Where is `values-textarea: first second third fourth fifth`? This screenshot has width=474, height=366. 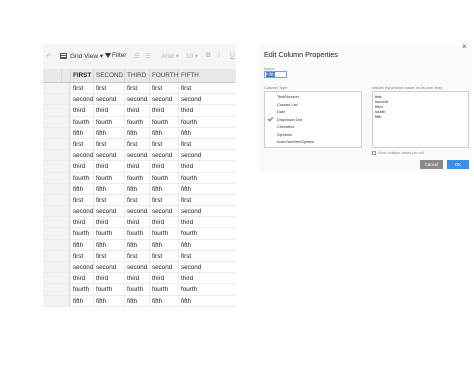 values-textarea: first second third fourth fifth is located at coordinates (420, 119).